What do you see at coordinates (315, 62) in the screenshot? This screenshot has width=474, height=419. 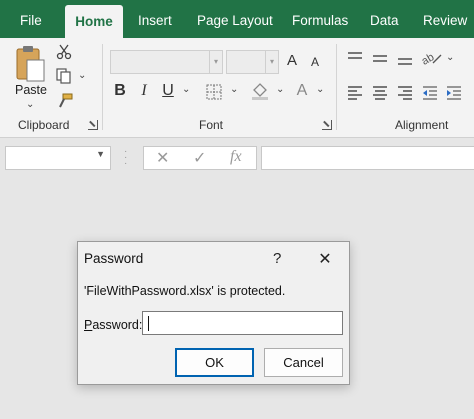 I see `shrink-font-button: A` at bounding box center [315, 62].